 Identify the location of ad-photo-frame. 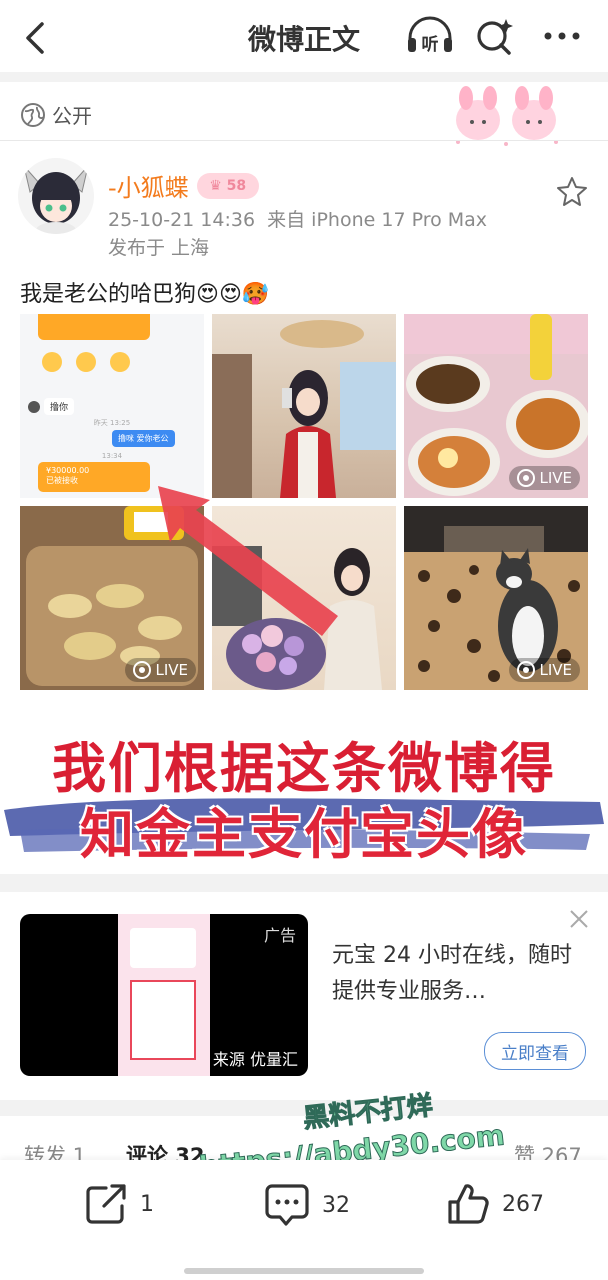
(163, 1020).